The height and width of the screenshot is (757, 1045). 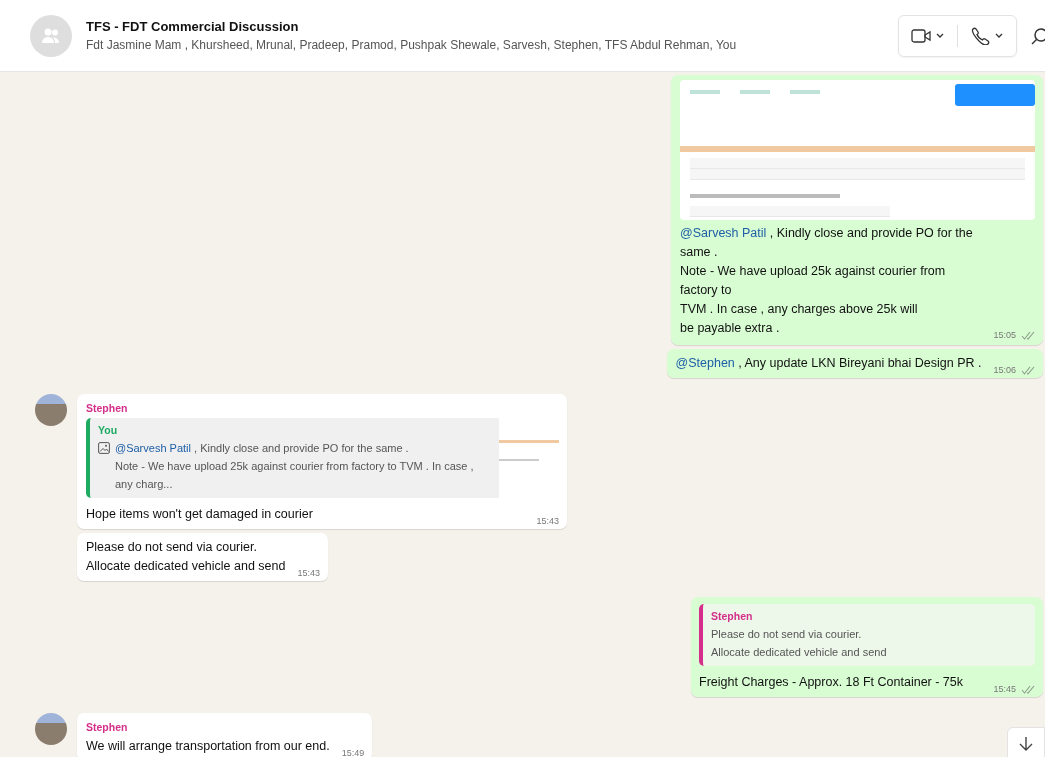 I want to click on quote-author: Stephen, so click(x=732, y=616).